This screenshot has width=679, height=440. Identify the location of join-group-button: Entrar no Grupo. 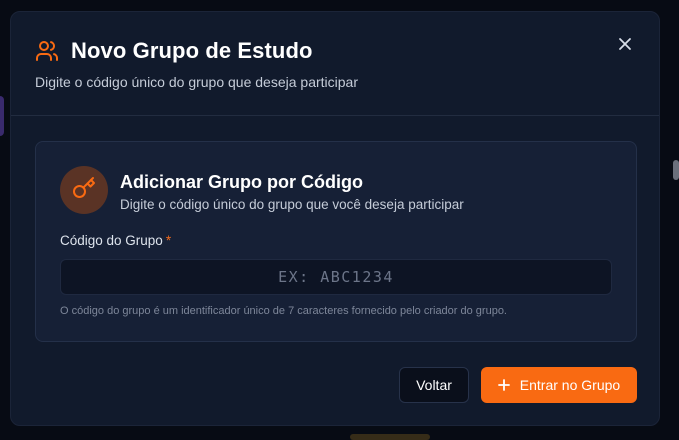
(559, 385).